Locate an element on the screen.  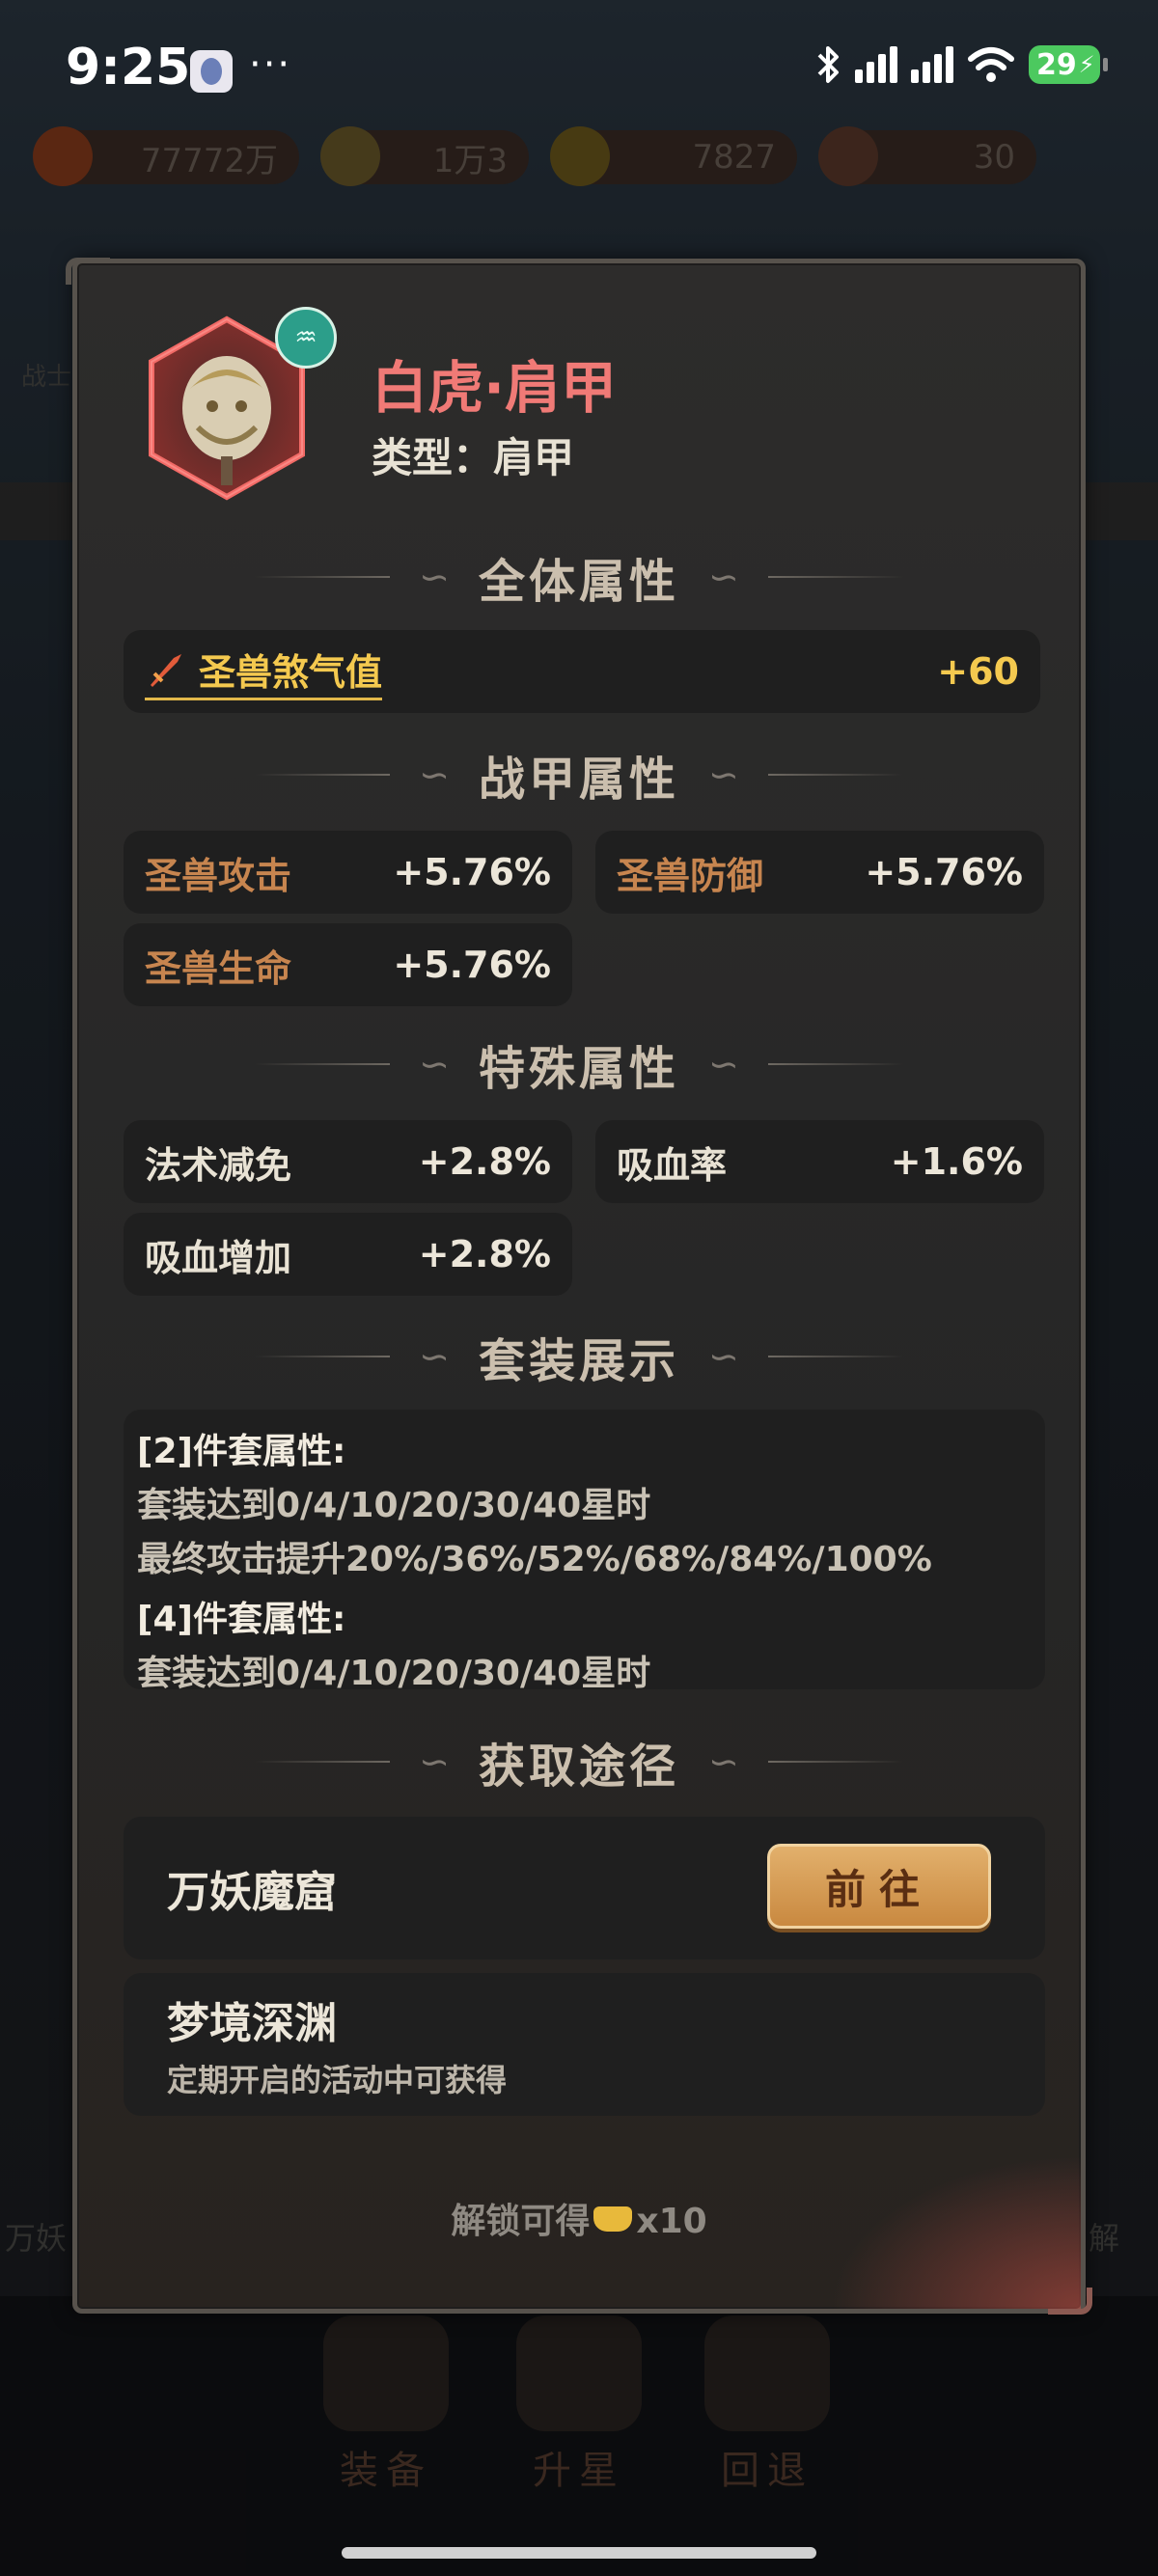
section-title-text: 战甲属性 is located at coordinates (578, 780).